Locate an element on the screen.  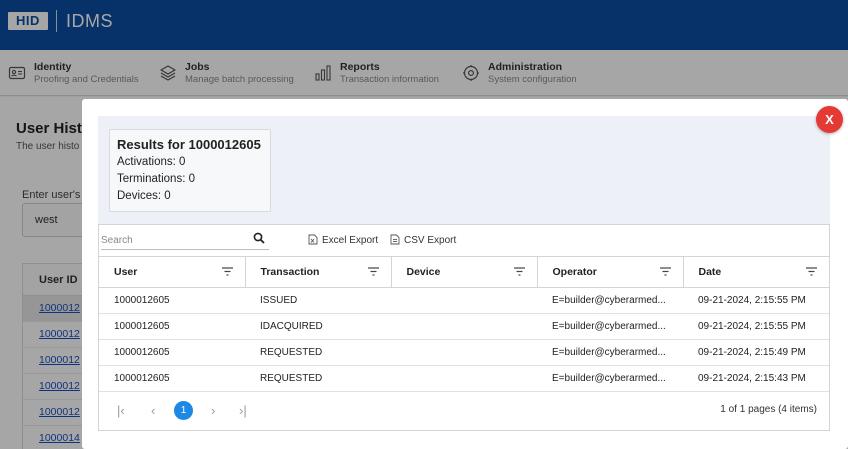
csv-file-icon is located at coordinates (395, 239).